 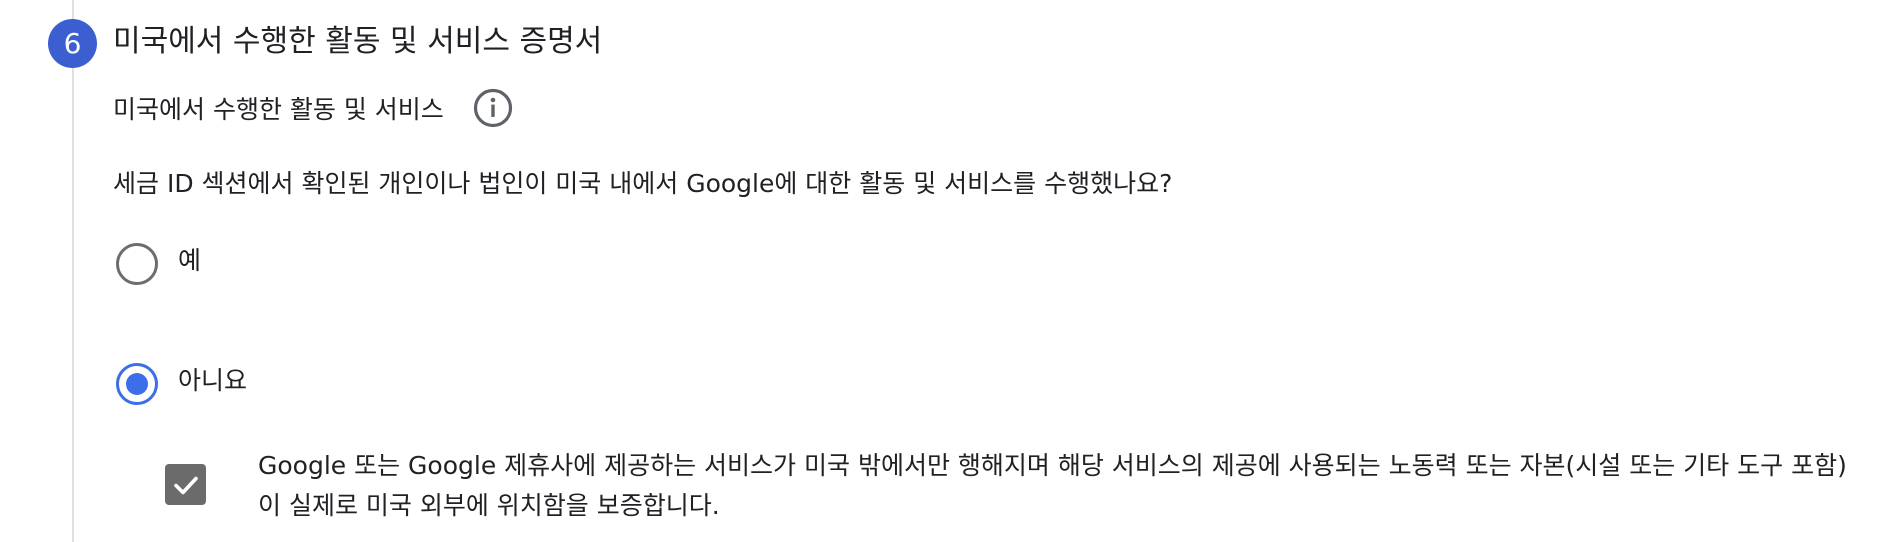 I want to click on radio-label-no: 아니요, so click(x=213, y=380).